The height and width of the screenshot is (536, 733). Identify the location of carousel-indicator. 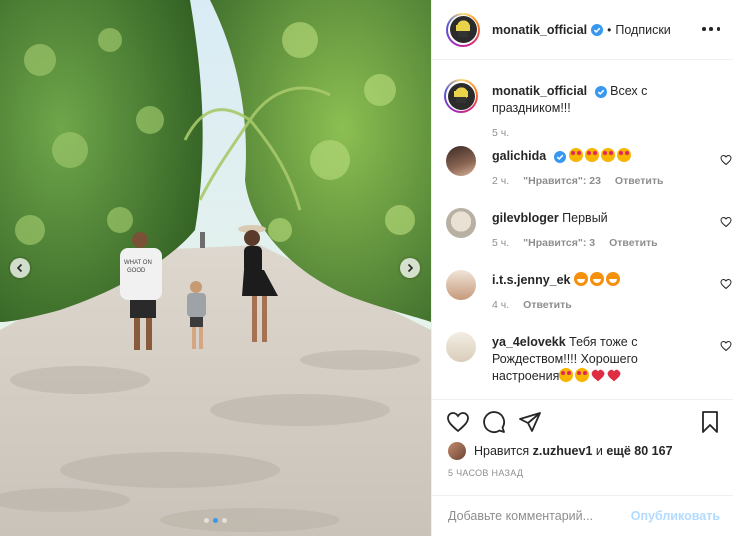
(215, 520).